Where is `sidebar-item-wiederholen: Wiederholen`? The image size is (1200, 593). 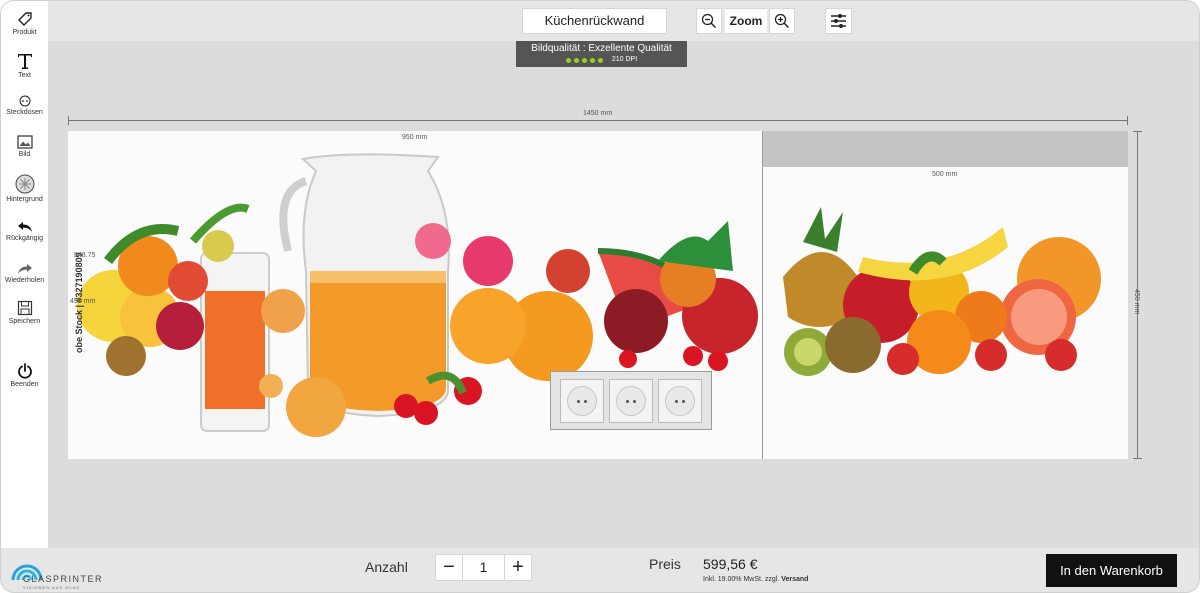
sidebar-item-wiederholen: Wiederholen is located at coordinates (24, 273).